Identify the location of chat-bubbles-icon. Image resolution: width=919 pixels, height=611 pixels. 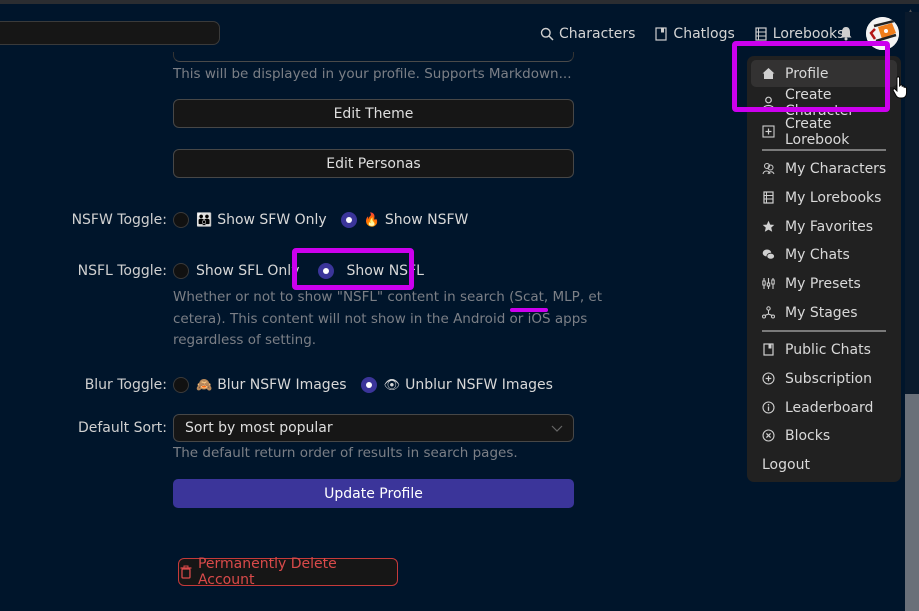
(768, 254).